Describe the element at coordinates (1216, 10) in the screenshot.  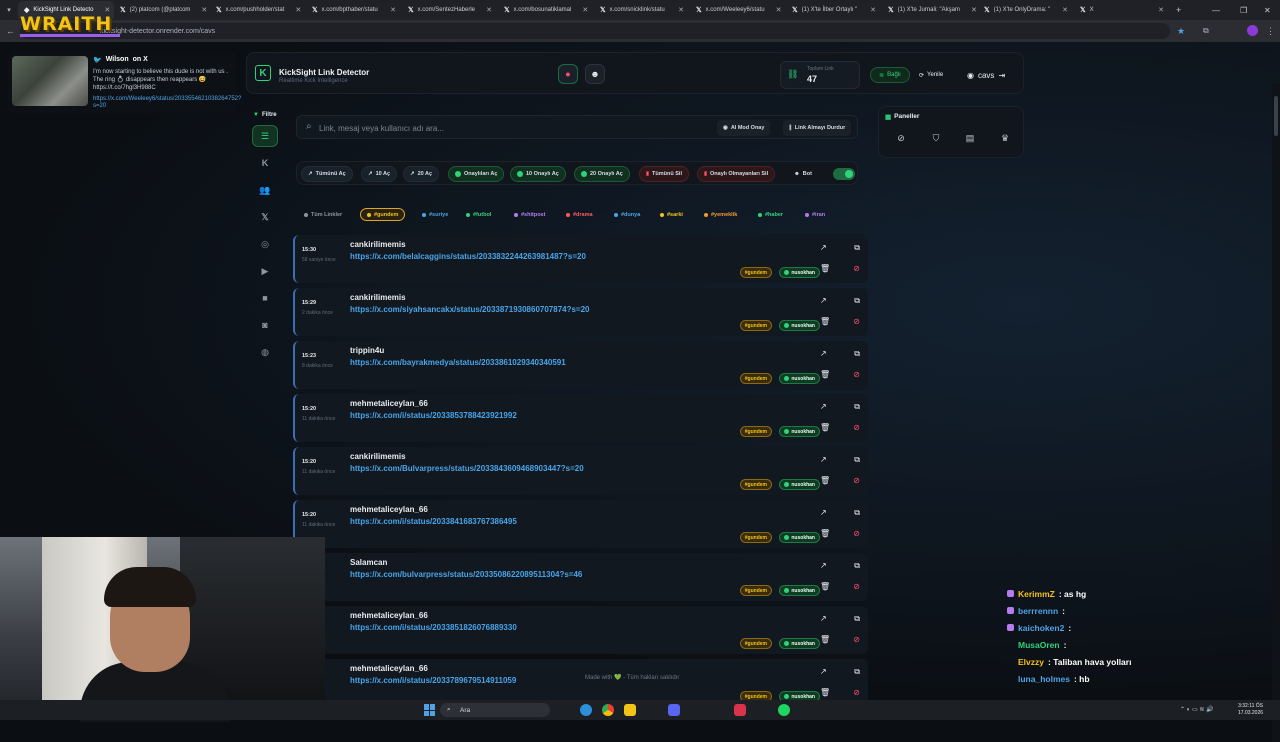
I see `window-minimize-icon: —` at that location.